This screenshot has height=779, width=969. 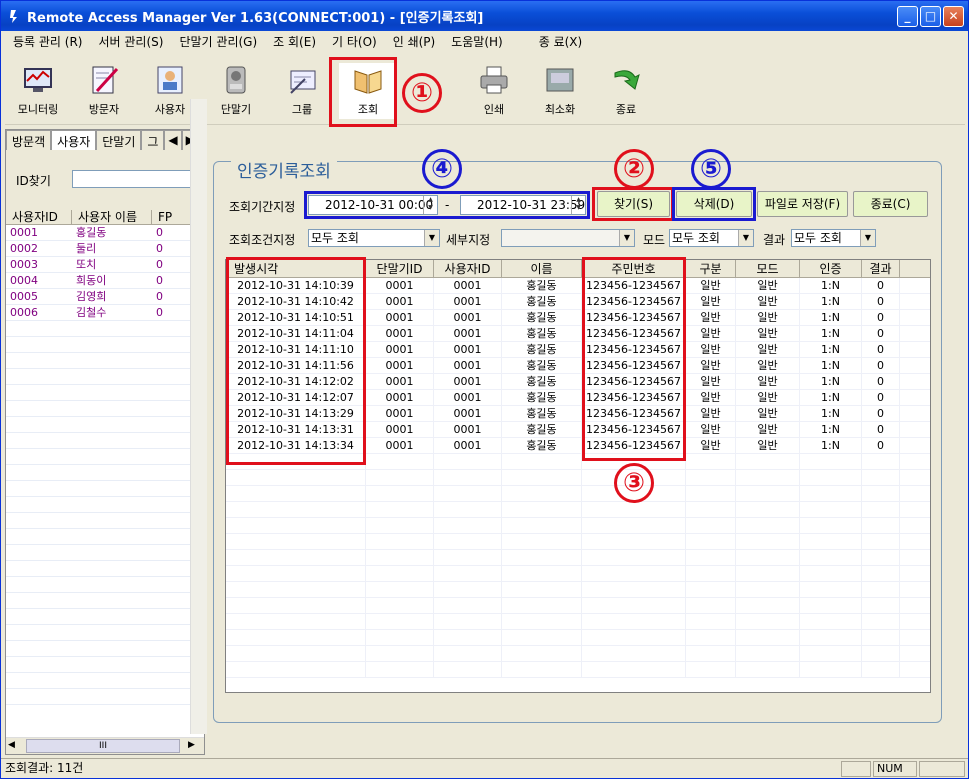 What do you see at coordinates (633, 204) in the screenshot?
I see `annotation-box-search` at bounding box center [633, 204].